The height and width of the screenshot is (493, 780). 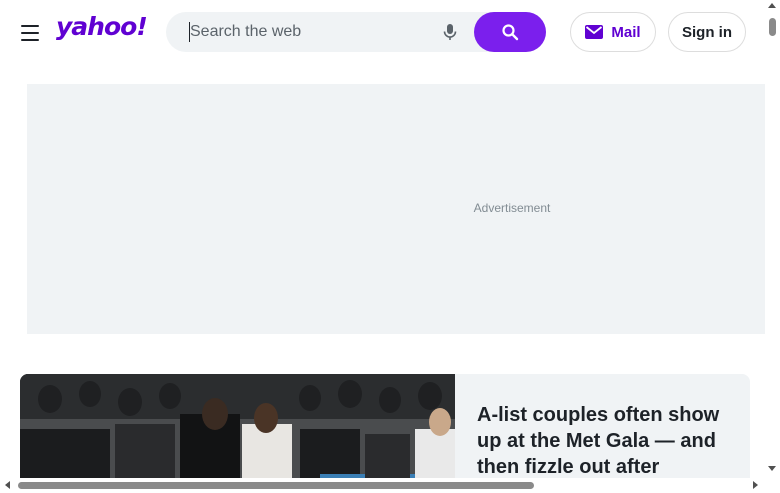 I want to click on search-bar, so click(x=356, y=32).